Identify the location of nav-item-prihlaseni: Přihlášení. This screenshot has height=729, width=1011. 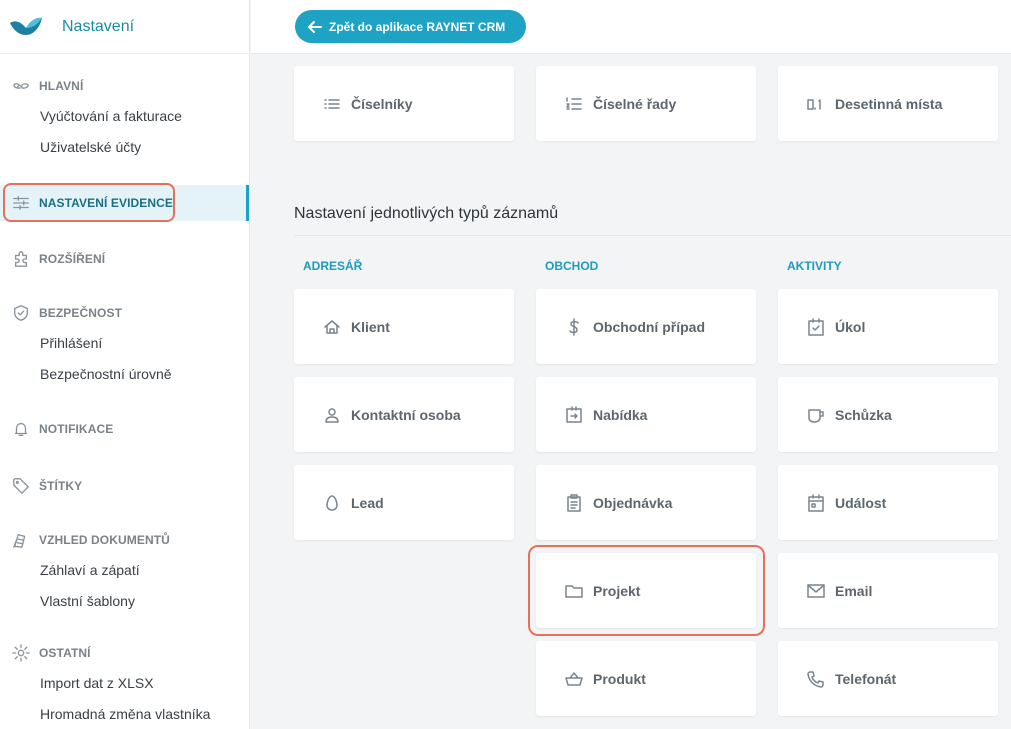
(124, 343).